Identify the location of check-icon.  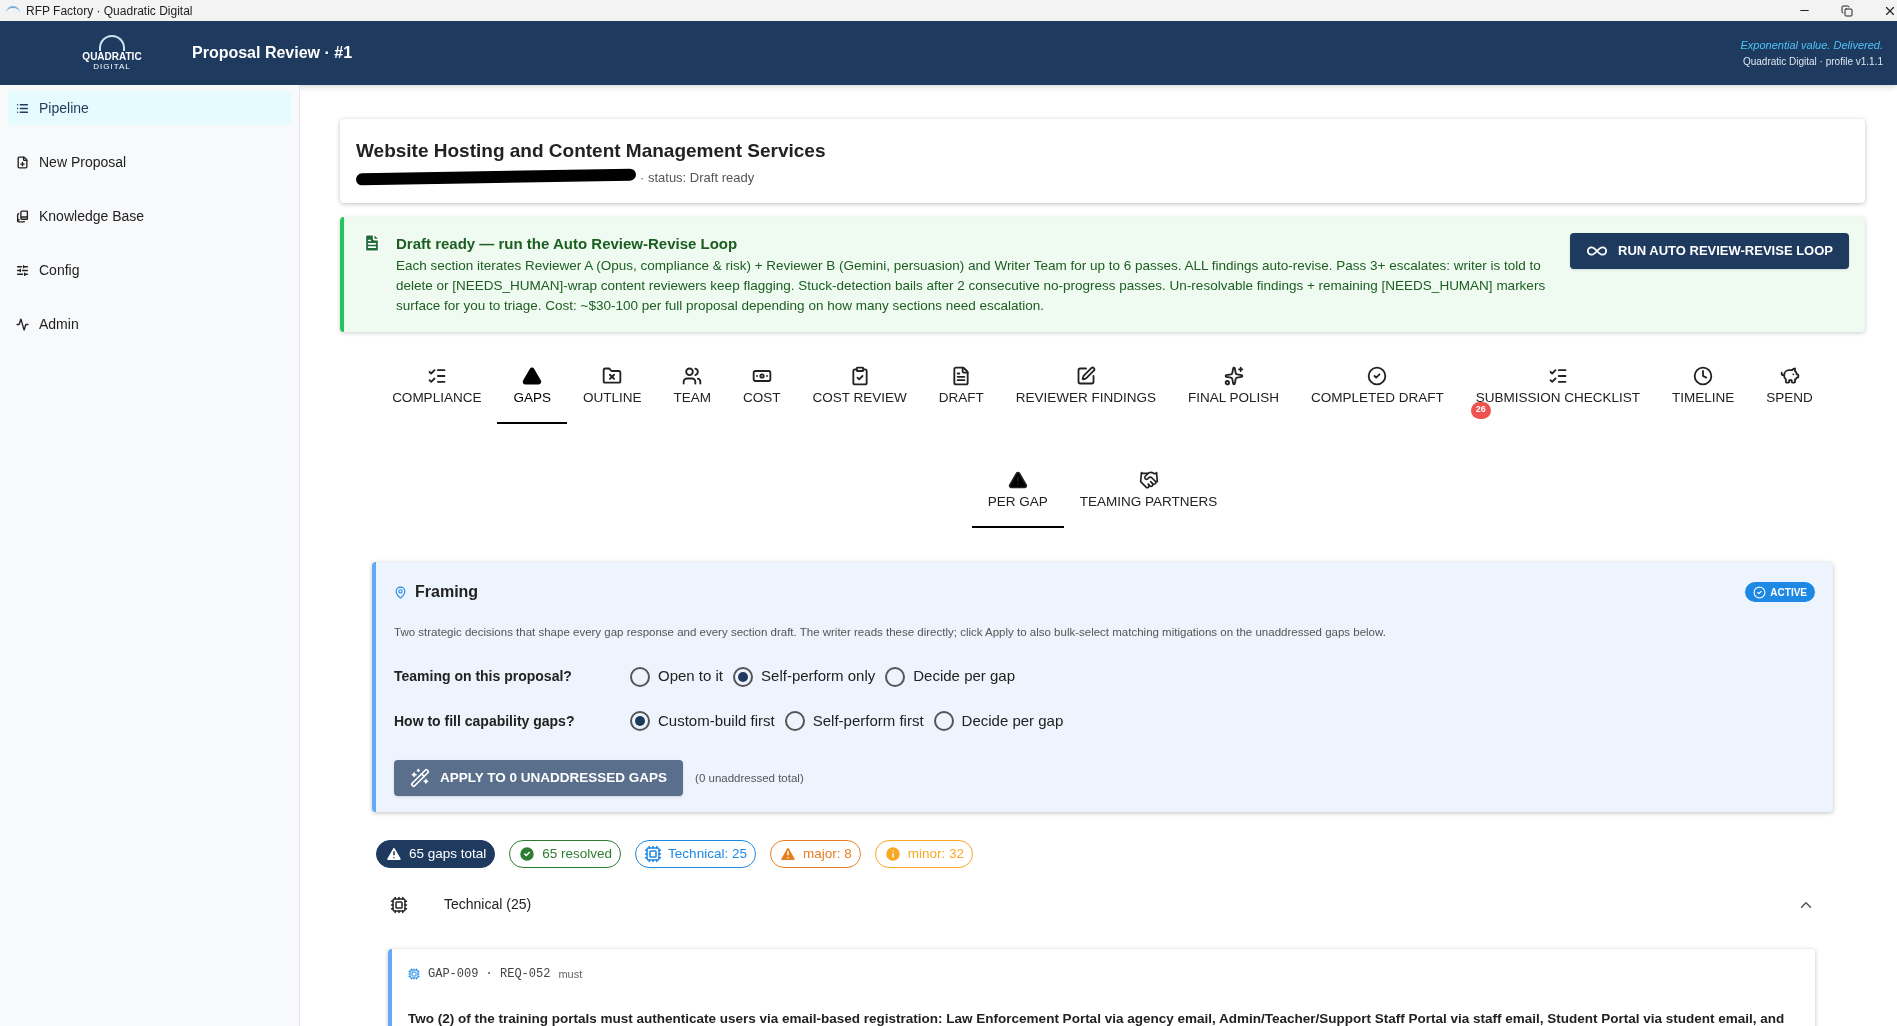
(1760, 592).